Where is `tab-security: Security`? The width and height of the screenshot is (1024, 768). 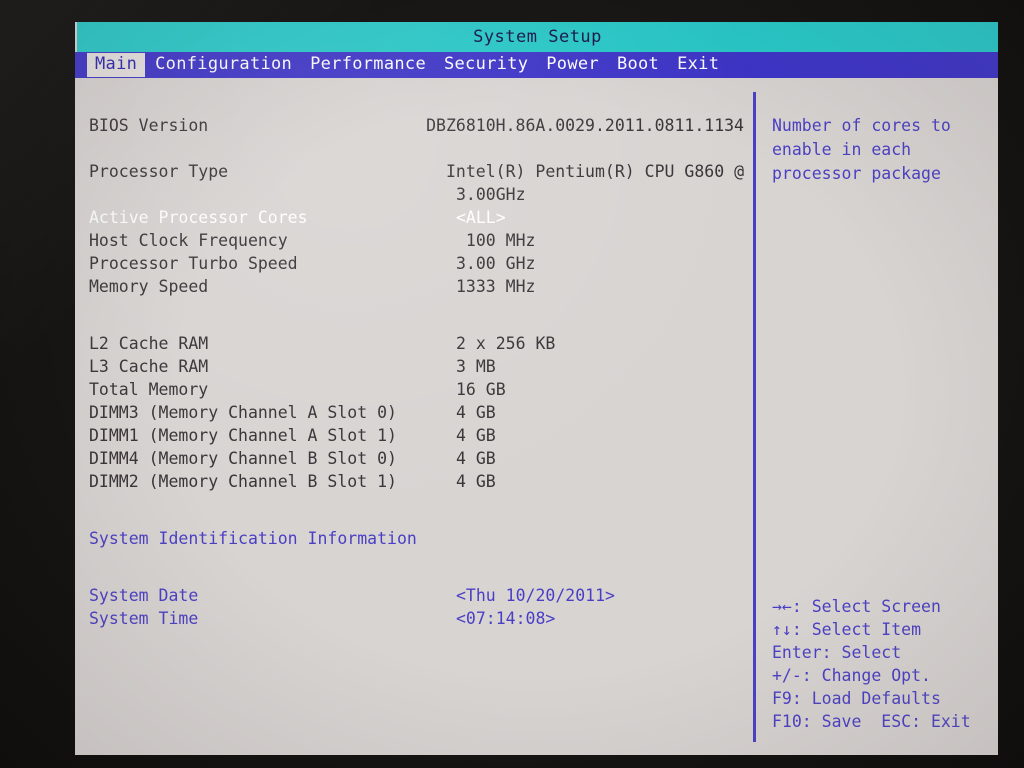 tab-security: Security is located at coordinates (486, 65).